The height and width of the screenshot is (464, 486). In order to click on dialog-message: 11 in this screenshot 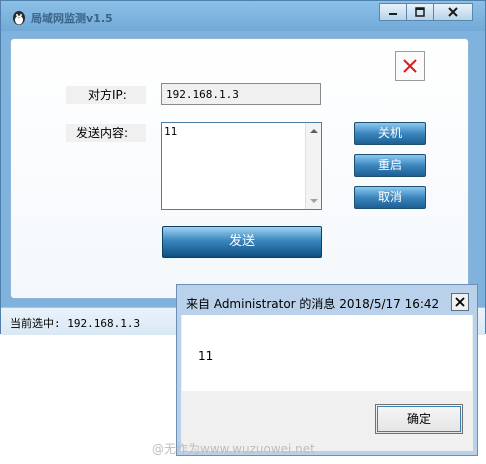, I will do `click(206, 356)`.